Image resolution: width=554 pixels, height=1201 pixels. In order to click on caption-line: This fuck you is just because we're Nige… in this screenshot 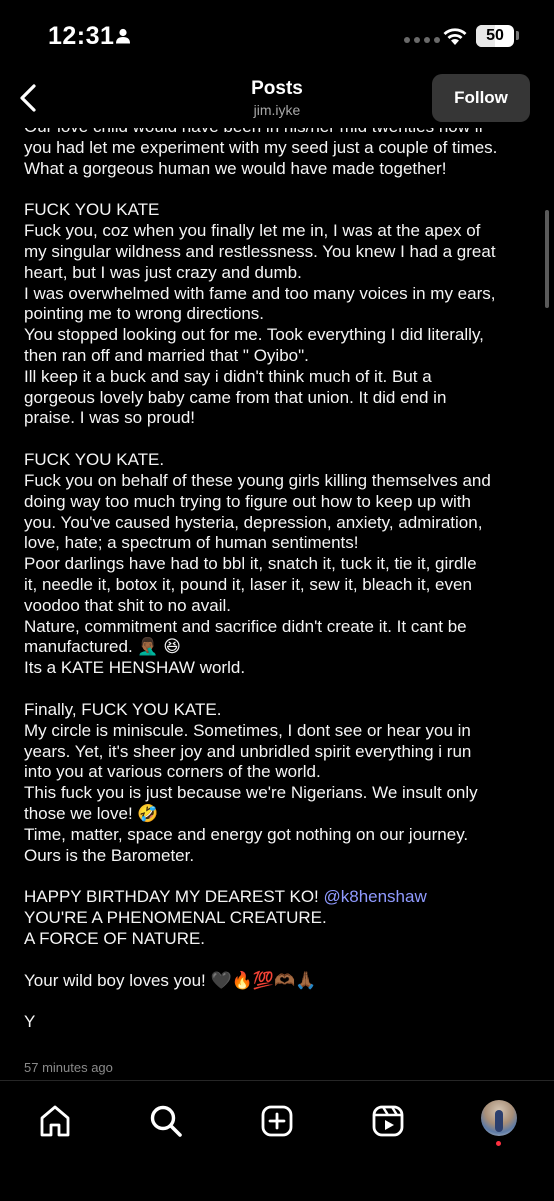, I will do `click(251, 793)`.